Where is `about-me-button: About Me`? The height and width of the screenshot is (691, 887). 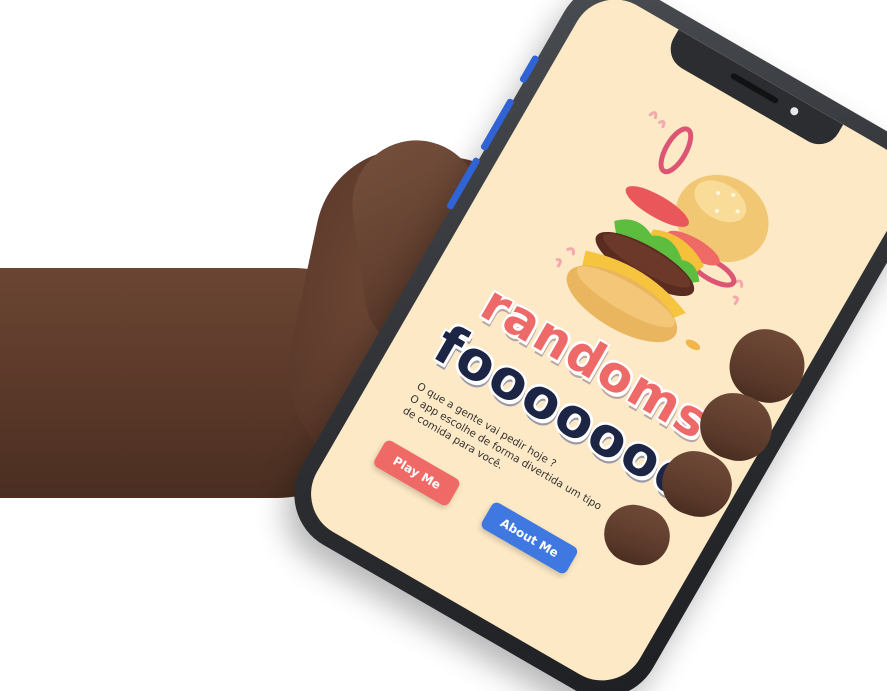 about-me-button: About Me is located at coordinates (529, 538).